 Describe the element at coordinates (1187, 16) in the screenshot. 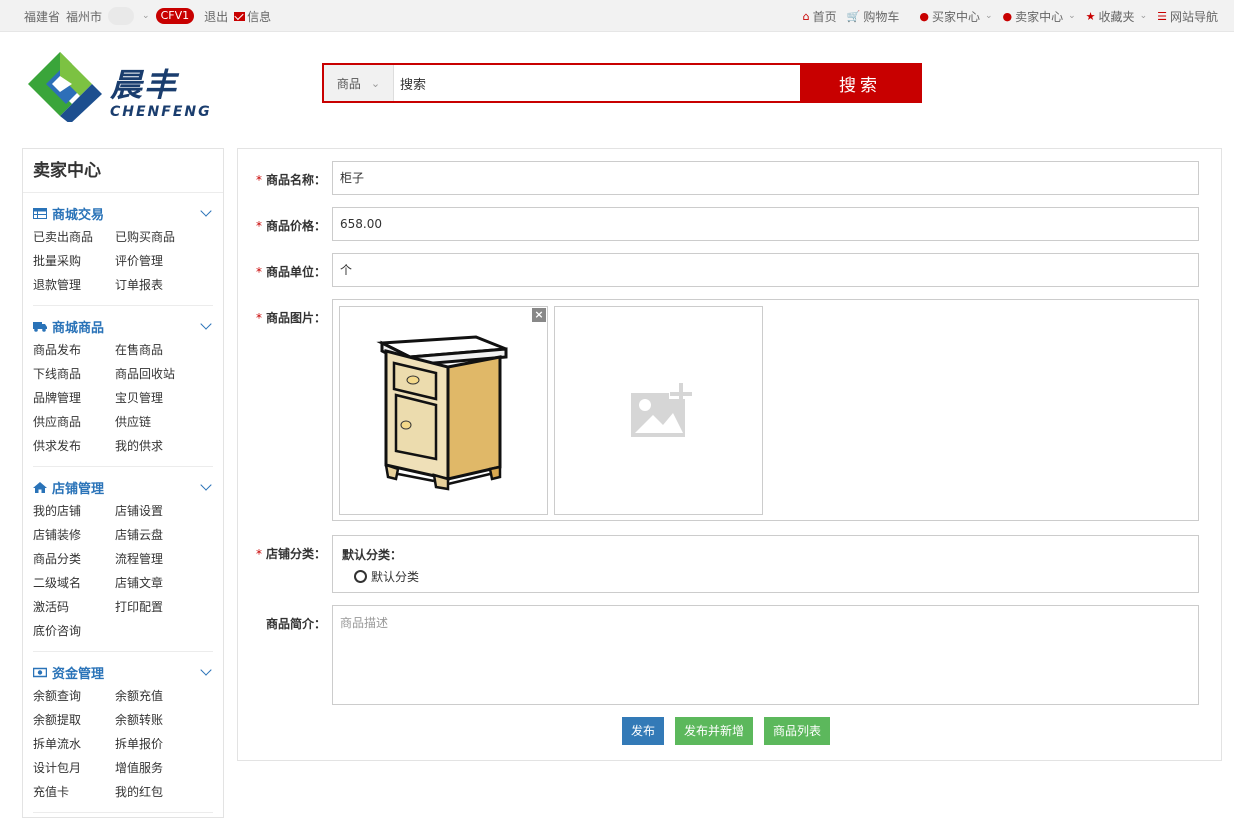

I see `nav-site-map: ☰ 网站导航` at that location.